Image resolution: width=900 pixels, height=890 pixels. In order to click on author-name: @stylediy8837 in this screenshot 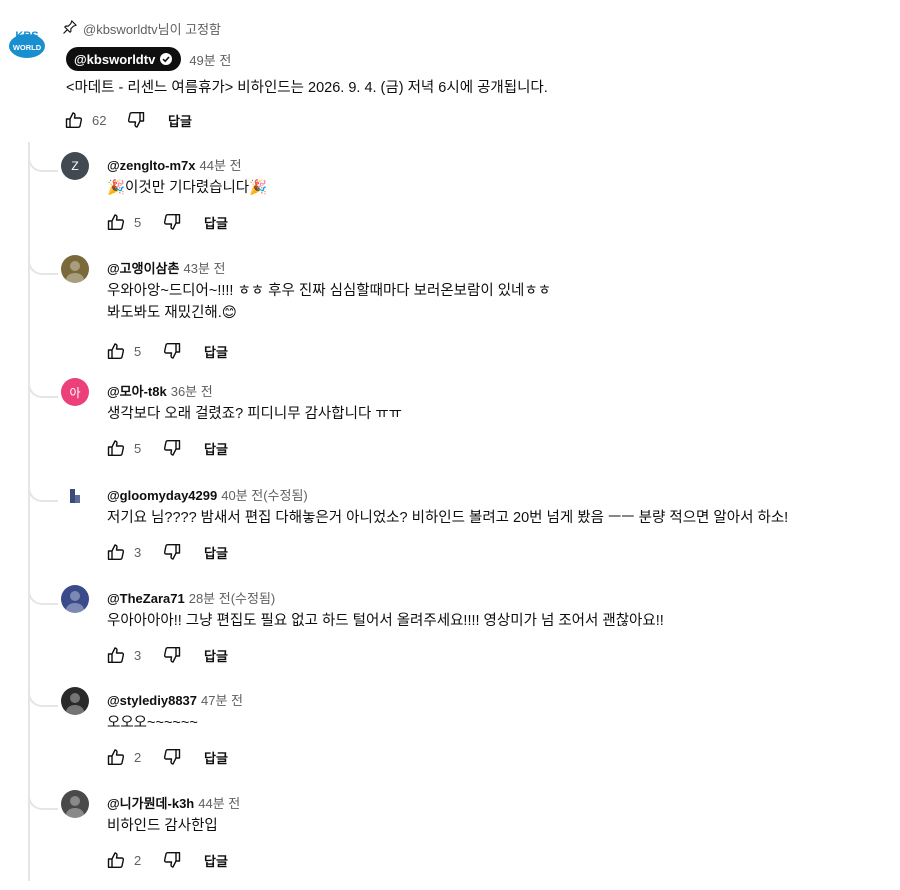, I will do `click(152, 700)`.